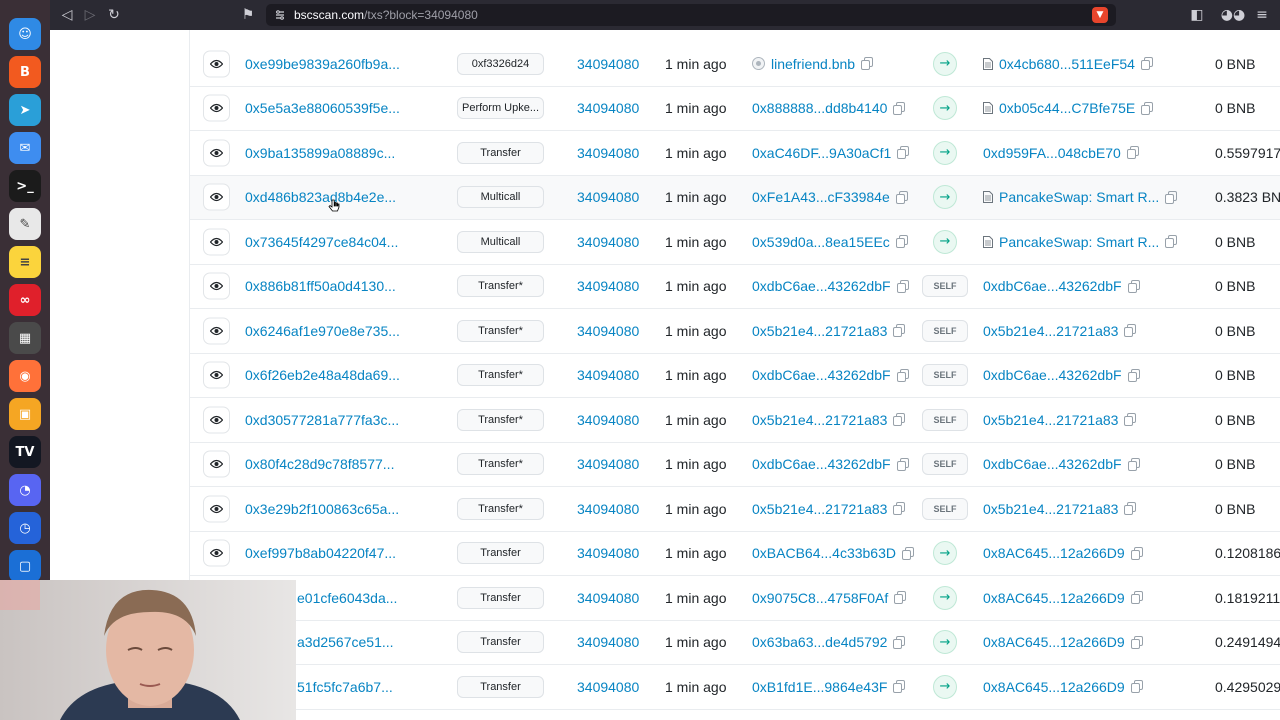  Describe the element at coordinates (25, 528) in the screenshot. I see `clock-icon: ◷` at that location.